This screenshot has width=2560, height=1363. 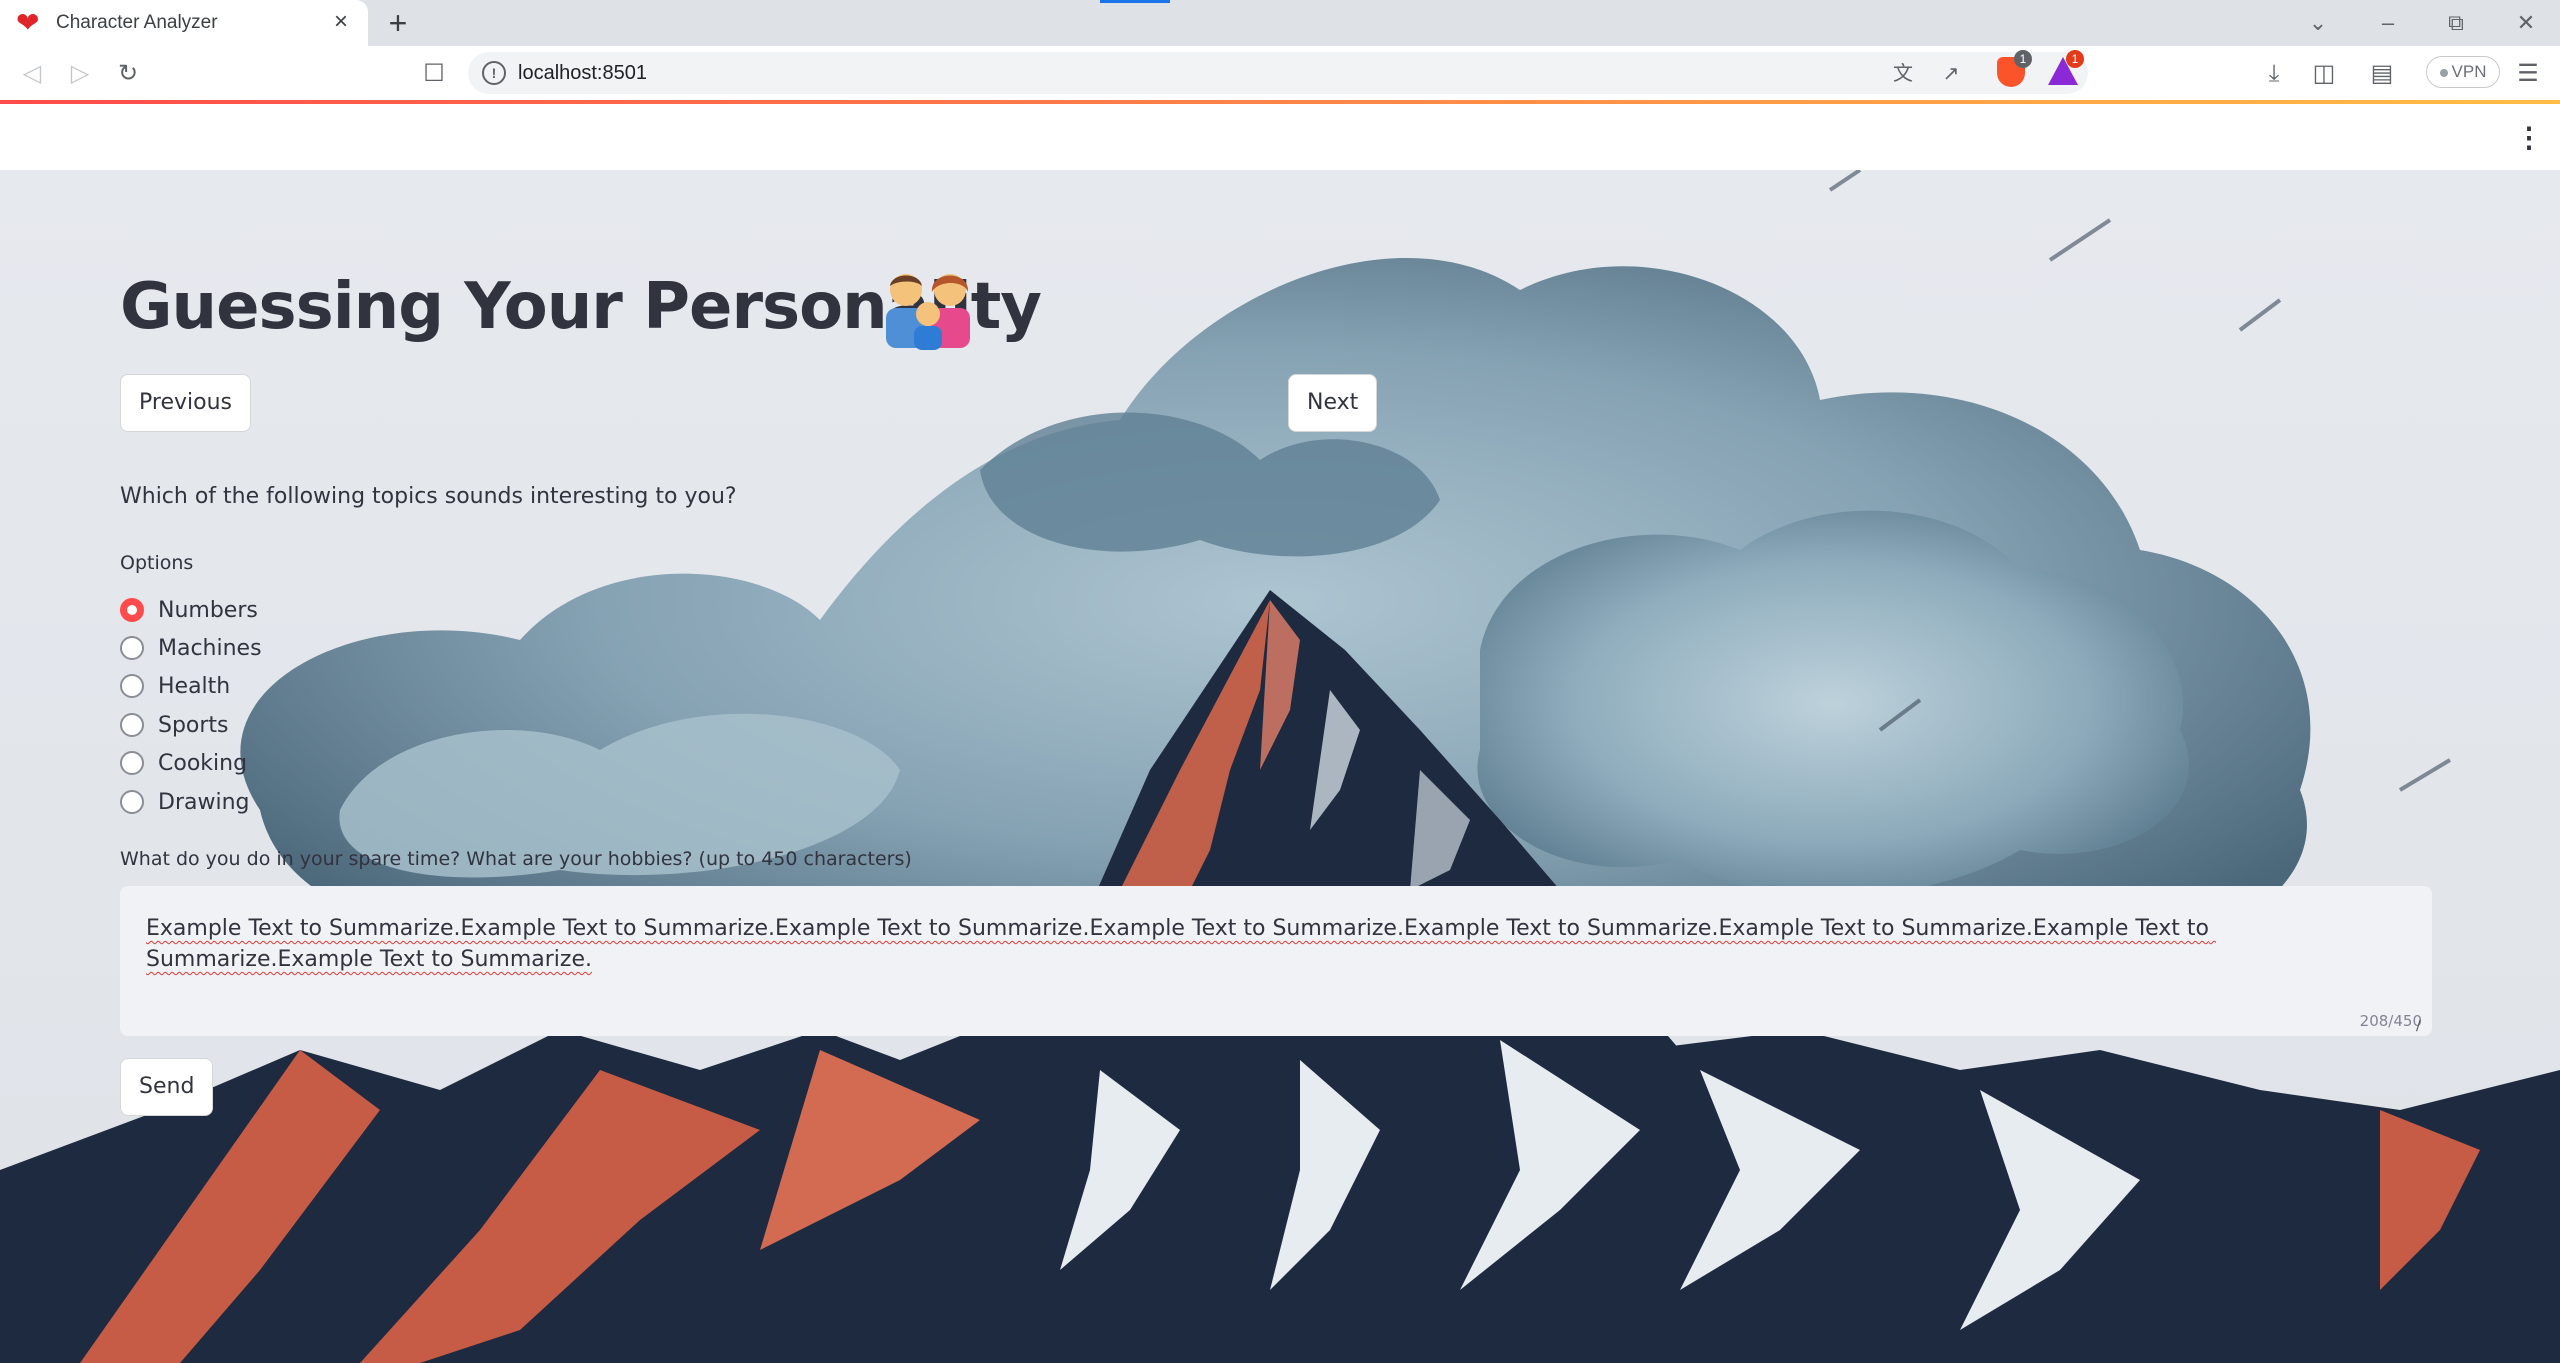 I want to click on tab-title: Character Analyzer, so click(x=137, y=22).